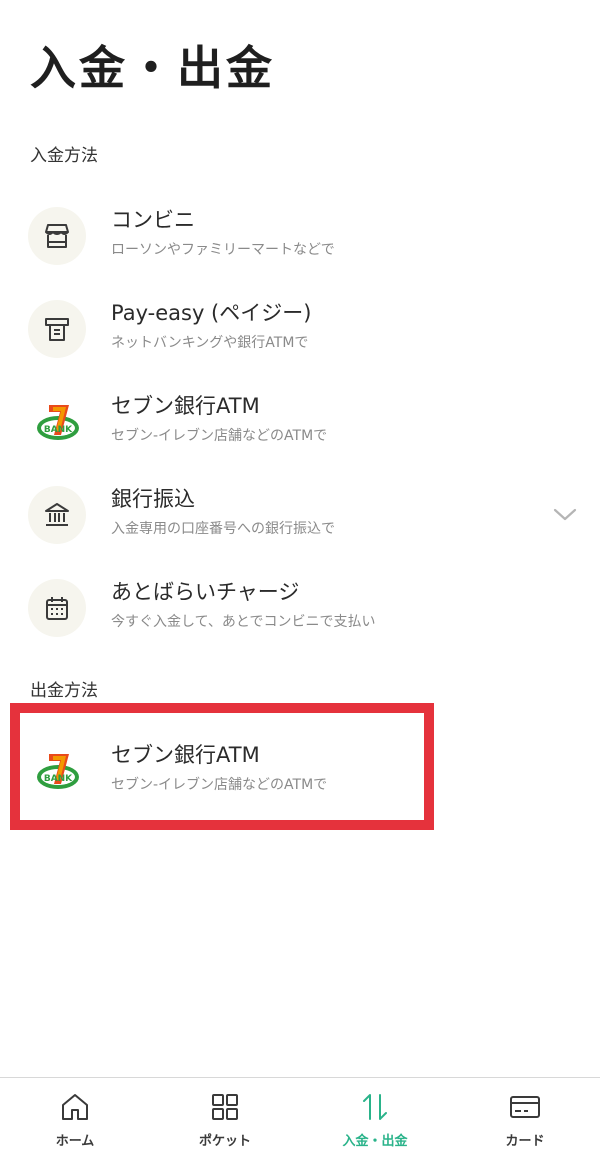 This screenshot has width=600, height=1167. What do you see at coordinates (308, 237) in the screenshot?
I see `deposit-item-convenience: コンビニ ローソンやファミリーマートなどで` at bounding box center [308, 237].